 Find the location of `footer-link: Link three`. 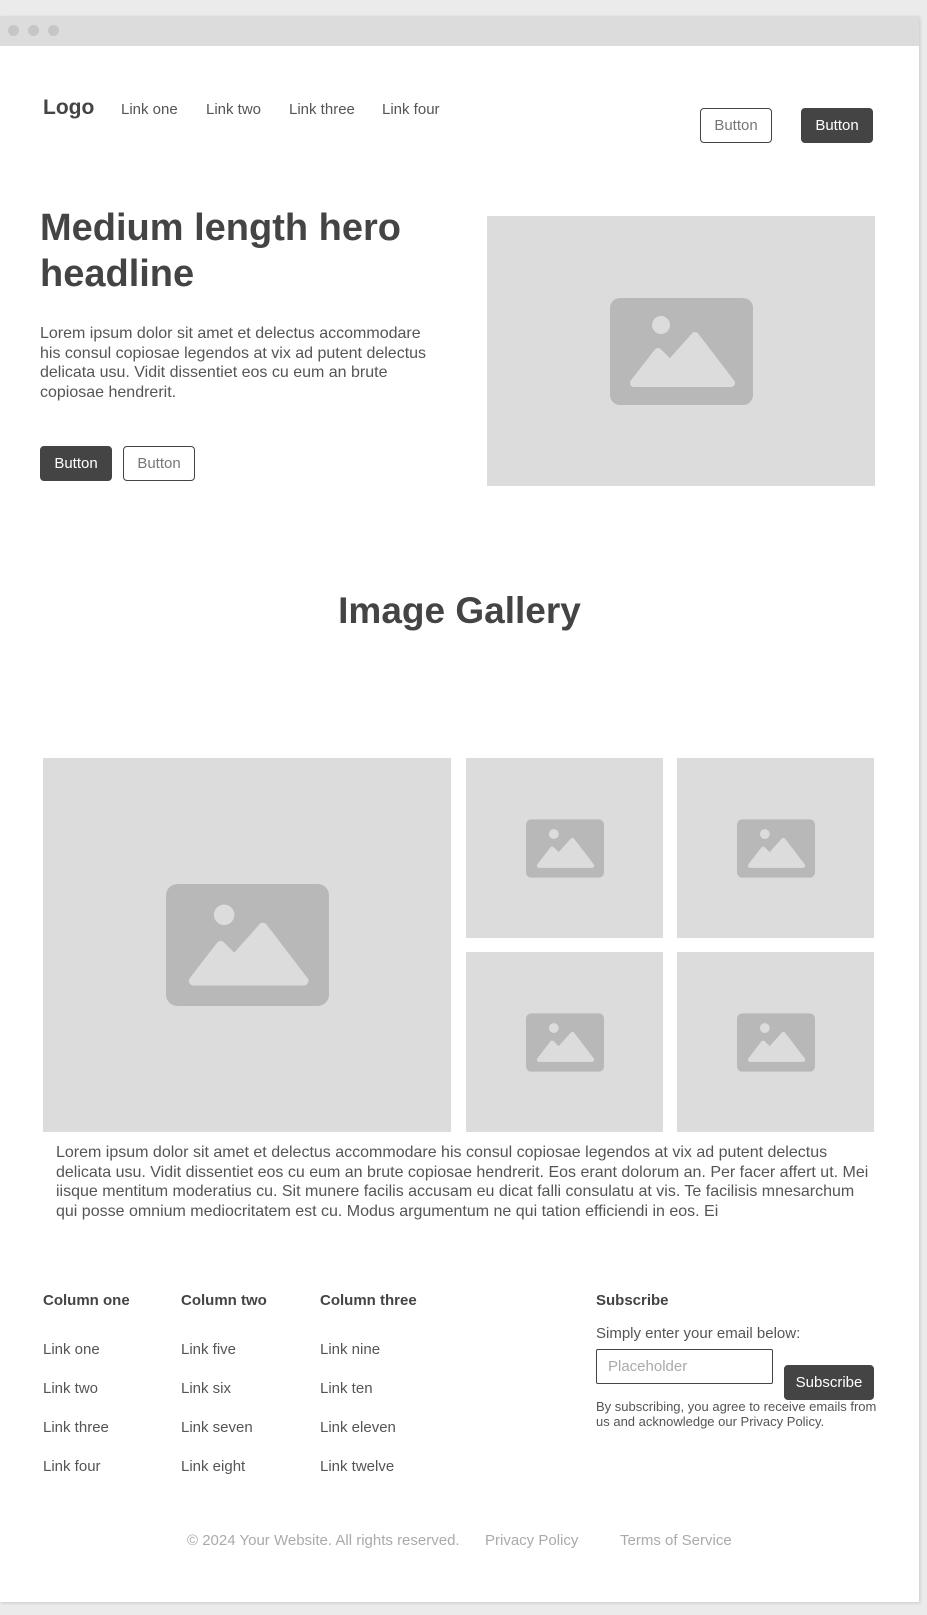

footer-link: Link three is located at coordinates (76, 1427).